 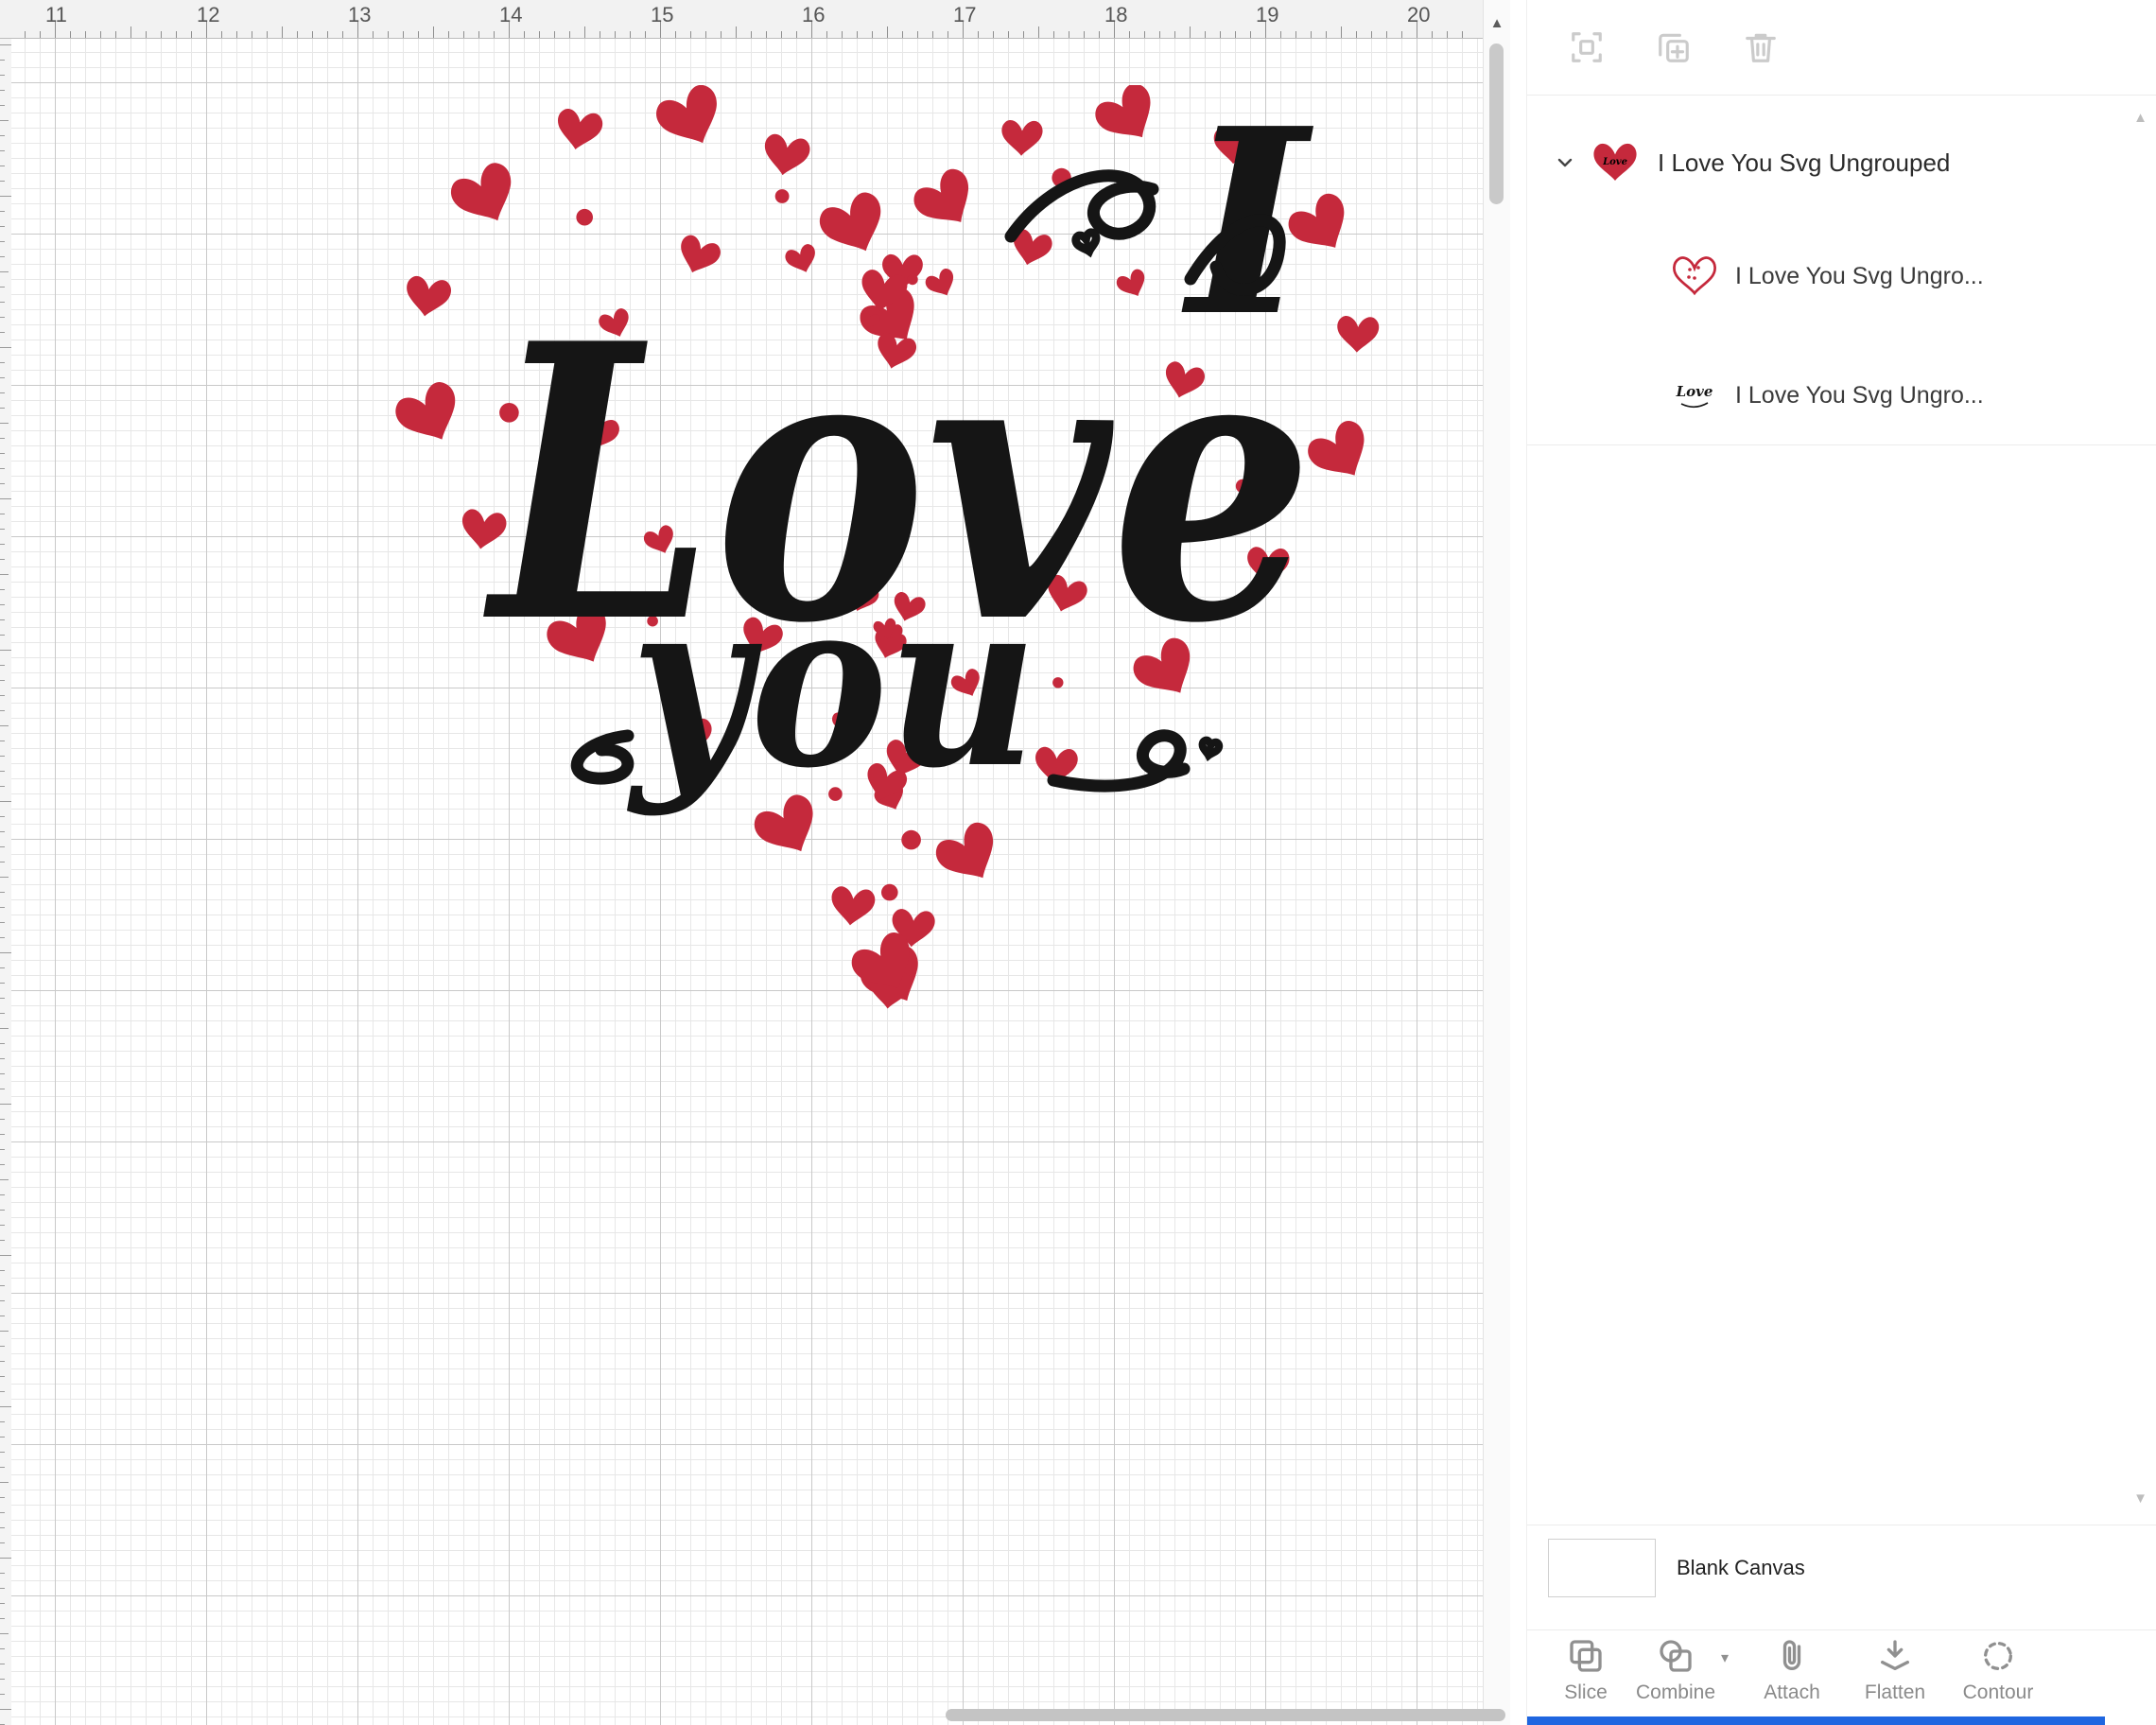 I want to click on combine-button: ▾ Combine, so click(x=1679, y=1670).